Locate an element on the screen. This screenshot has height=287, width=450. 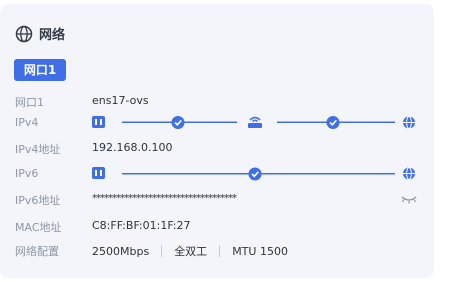
ipv4-topology is located at coordinates (253, 122).